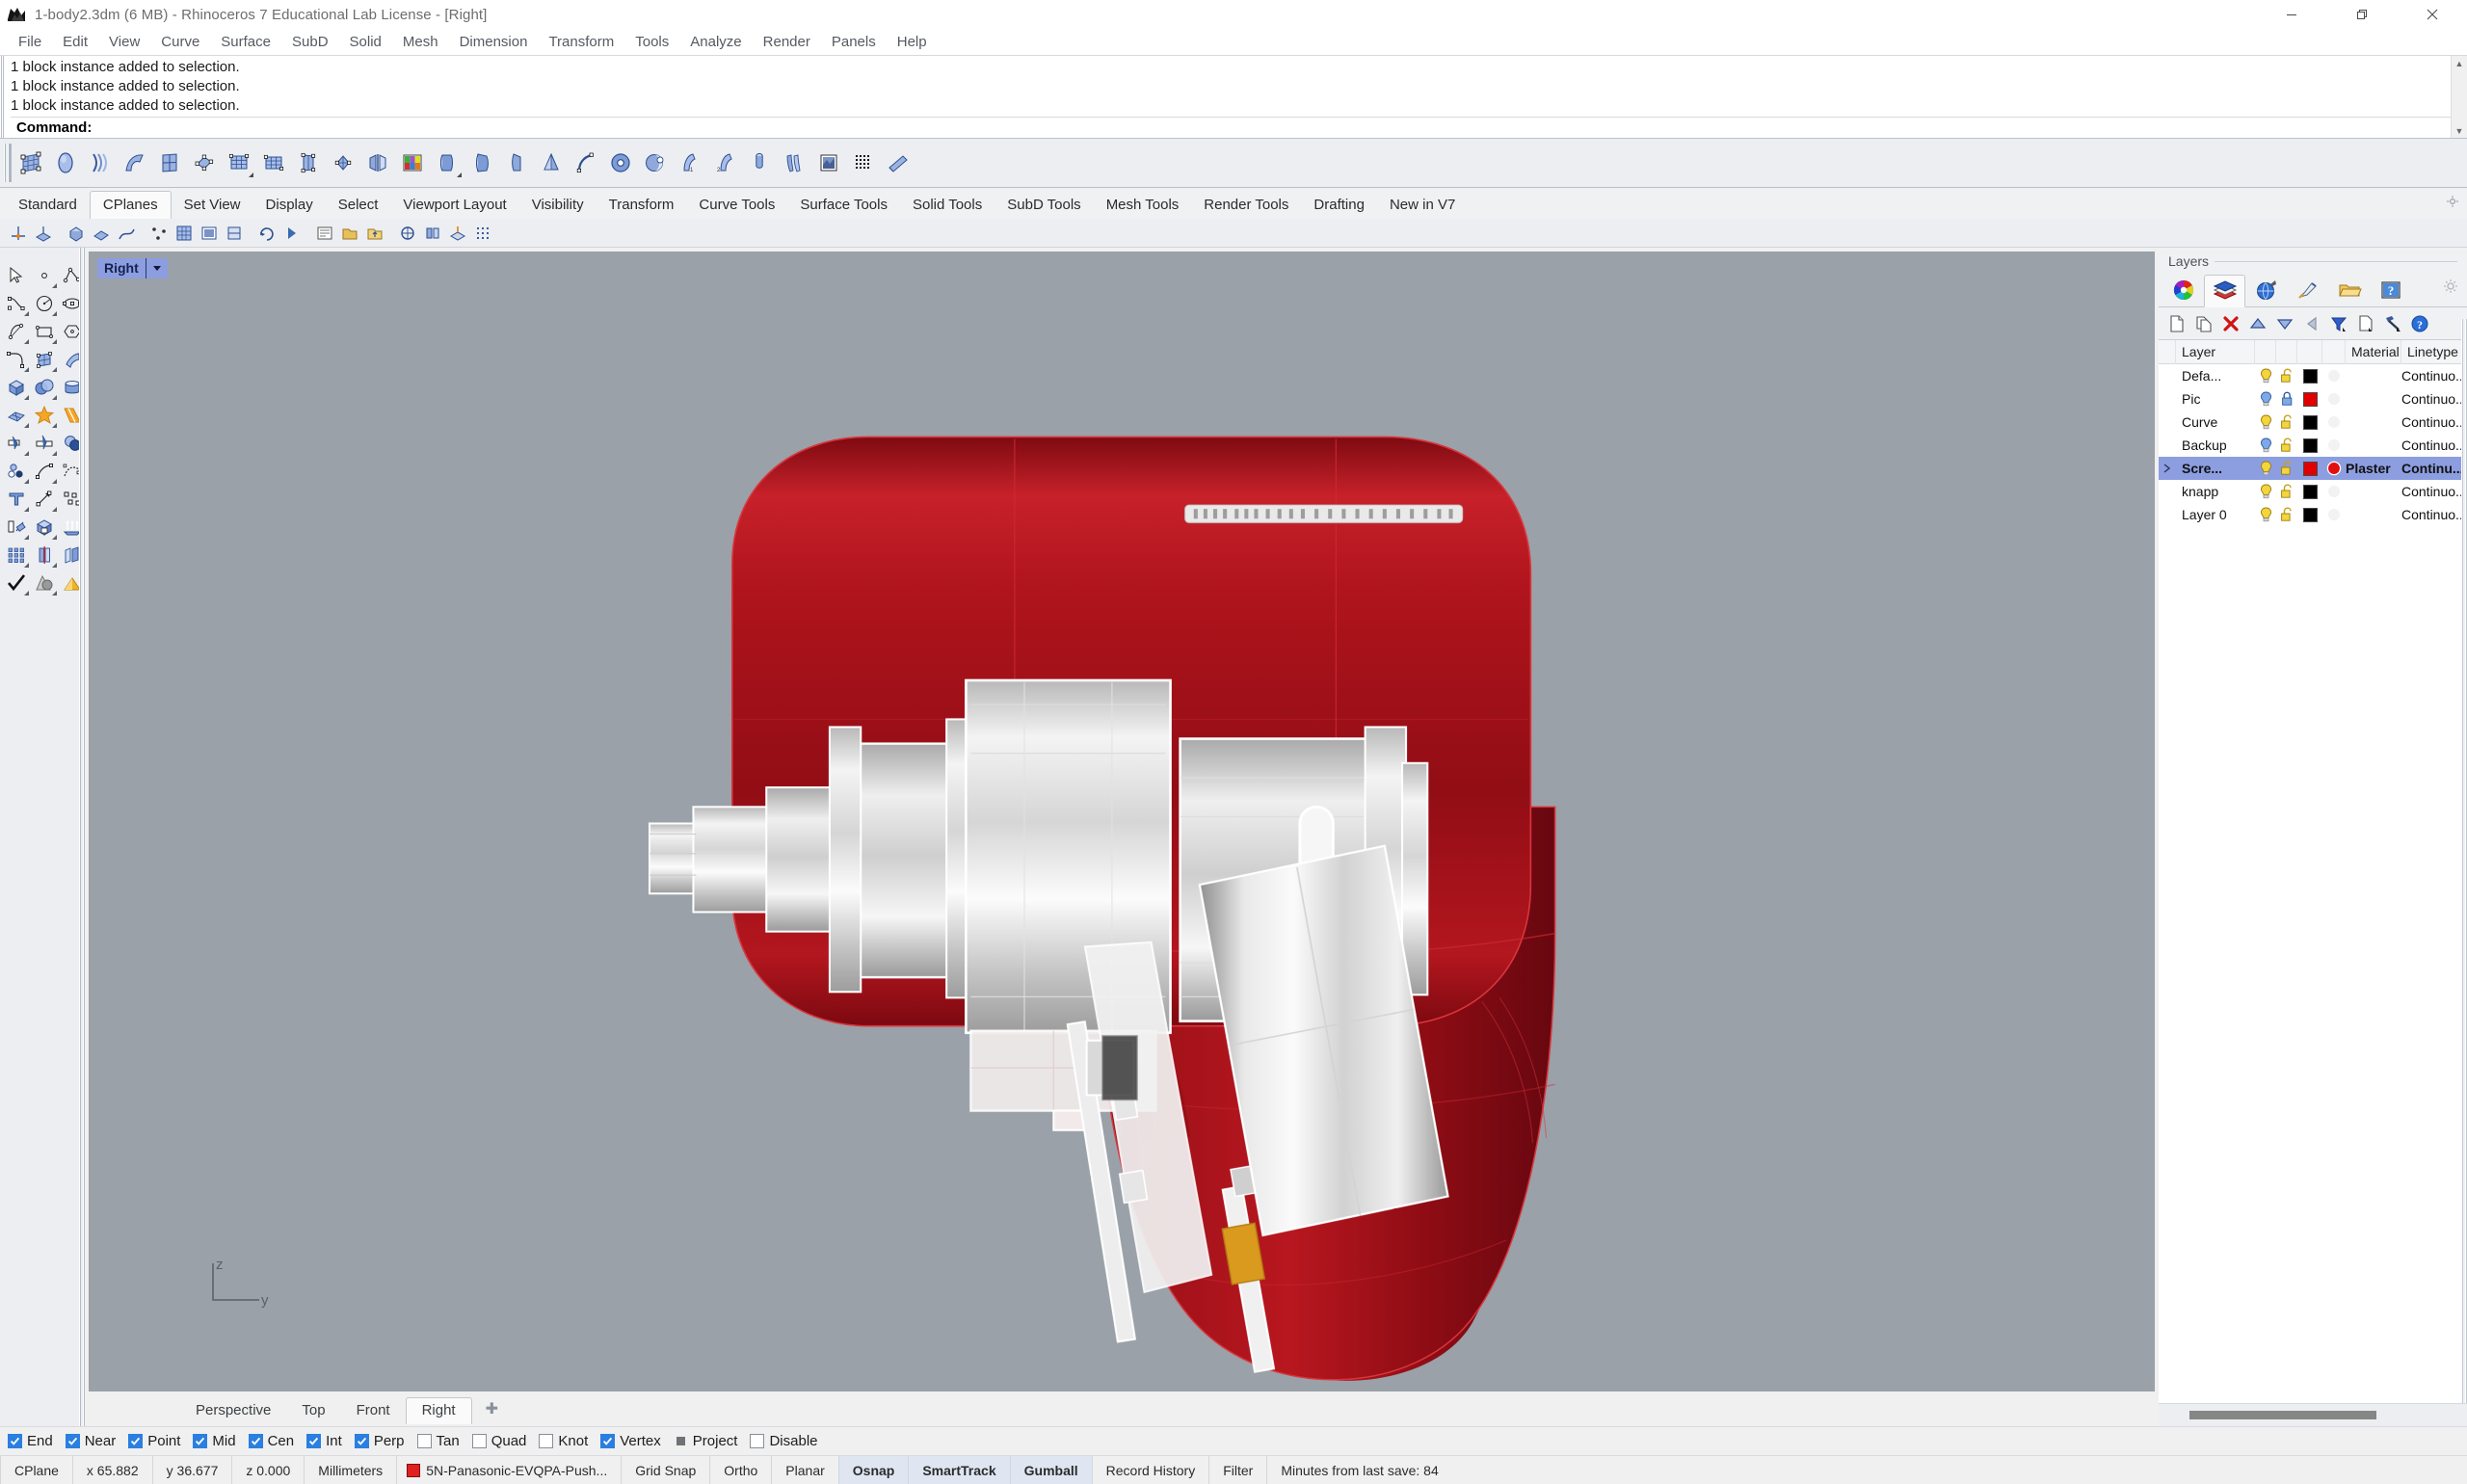 This screenshot has width=2467, height=1484. What do you see at coordinates (854, 42) in the screenshot?
I see `menu-panels: Panels` at bounding box center [854, 42].